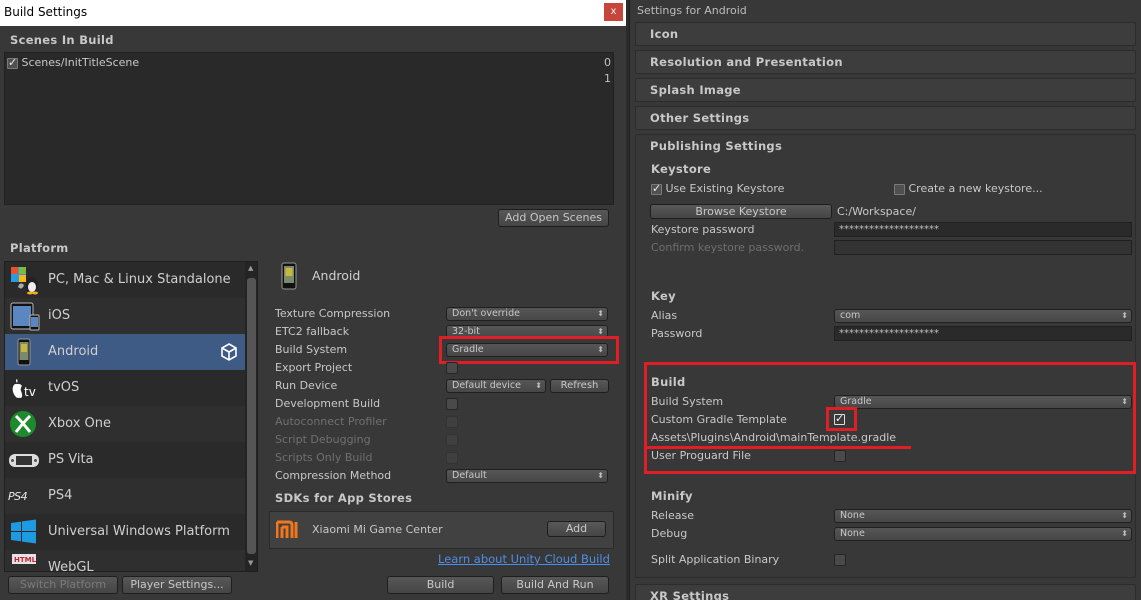 This screenshot has height=600, width=1141. I want to click on minify-header: Minify, so click(672, 496).